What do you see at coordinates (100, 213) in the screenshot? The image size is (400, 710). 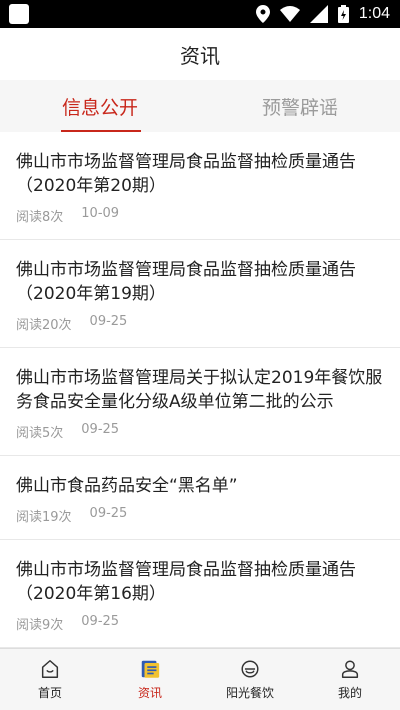 I see `article-date: 10-09` at bounding box center [100, 213].